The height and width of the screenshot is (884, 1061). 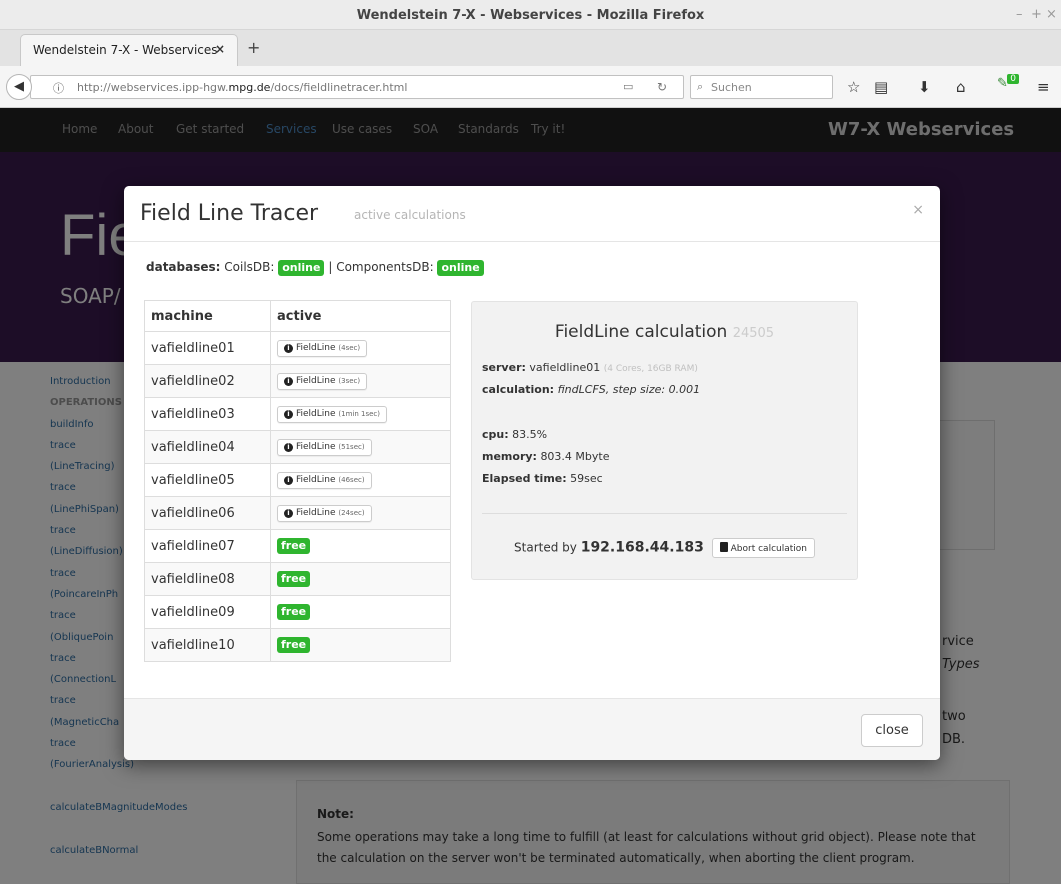 What do you see at coordinates (207, 381) in the screenshot?
I see `machine-name: vafieldline02` at bounding box center [207, 381].